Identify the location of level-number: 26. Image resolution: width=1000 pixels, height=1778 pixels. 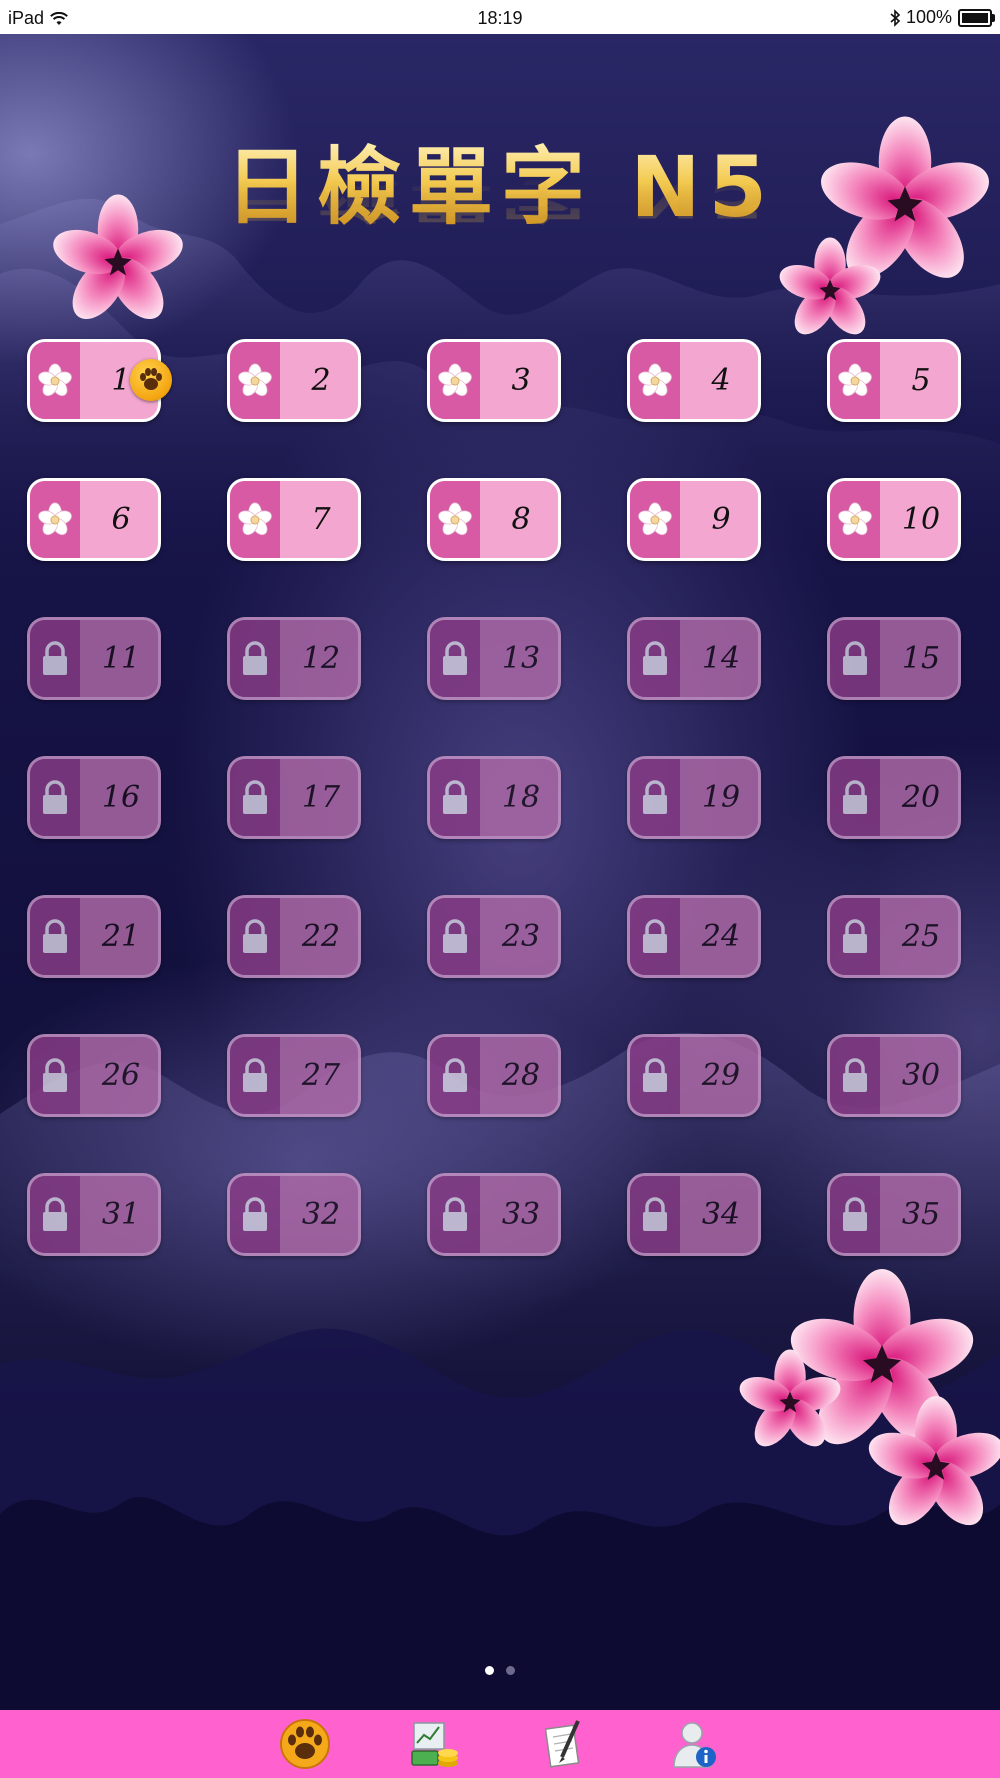
(121, 1075).